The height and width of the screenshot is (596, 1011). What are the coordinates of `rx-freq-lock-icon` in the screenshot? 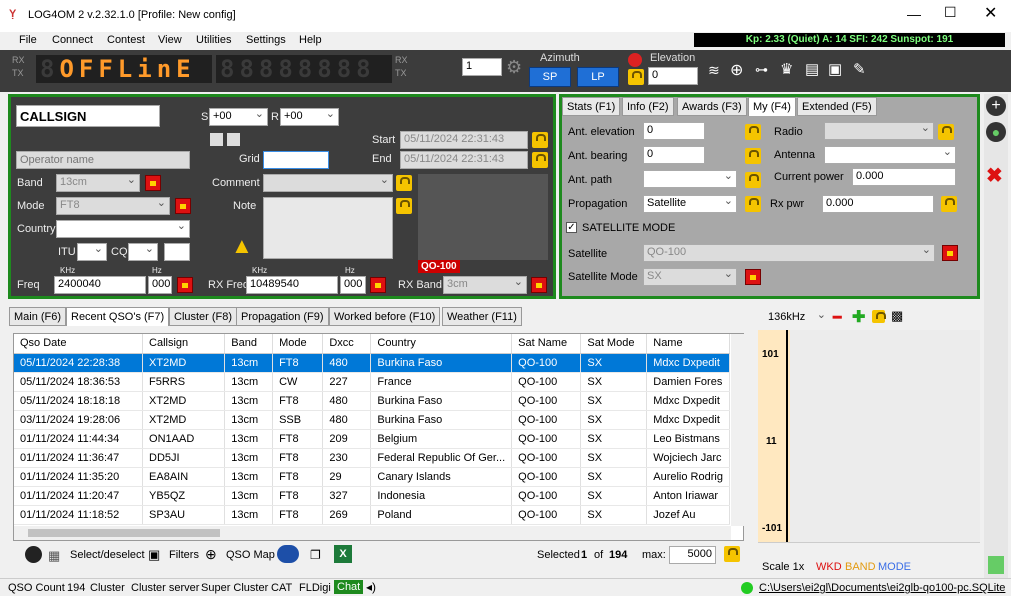 It's located at (378, 285).